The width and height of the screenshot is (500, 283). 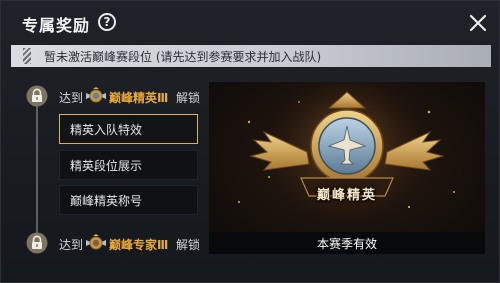 What do you see at coordinates (183, 57) in the screenshot?
I see `status-banner-text: 暂未激活巅峰赛段位 (请先达到参赛要求并加入战队)` at bounding box center [183, 57].